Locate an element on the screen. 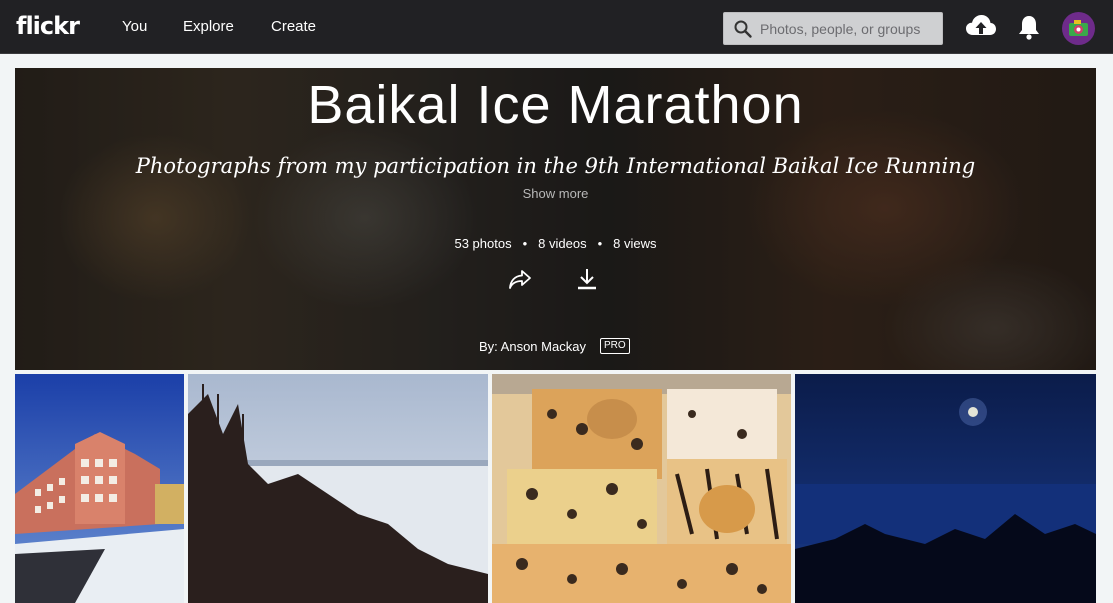 The width and height of the screenshot is (1113, 603). album-title: Baikal Ice Marathon is located at coordinates (555, 105).